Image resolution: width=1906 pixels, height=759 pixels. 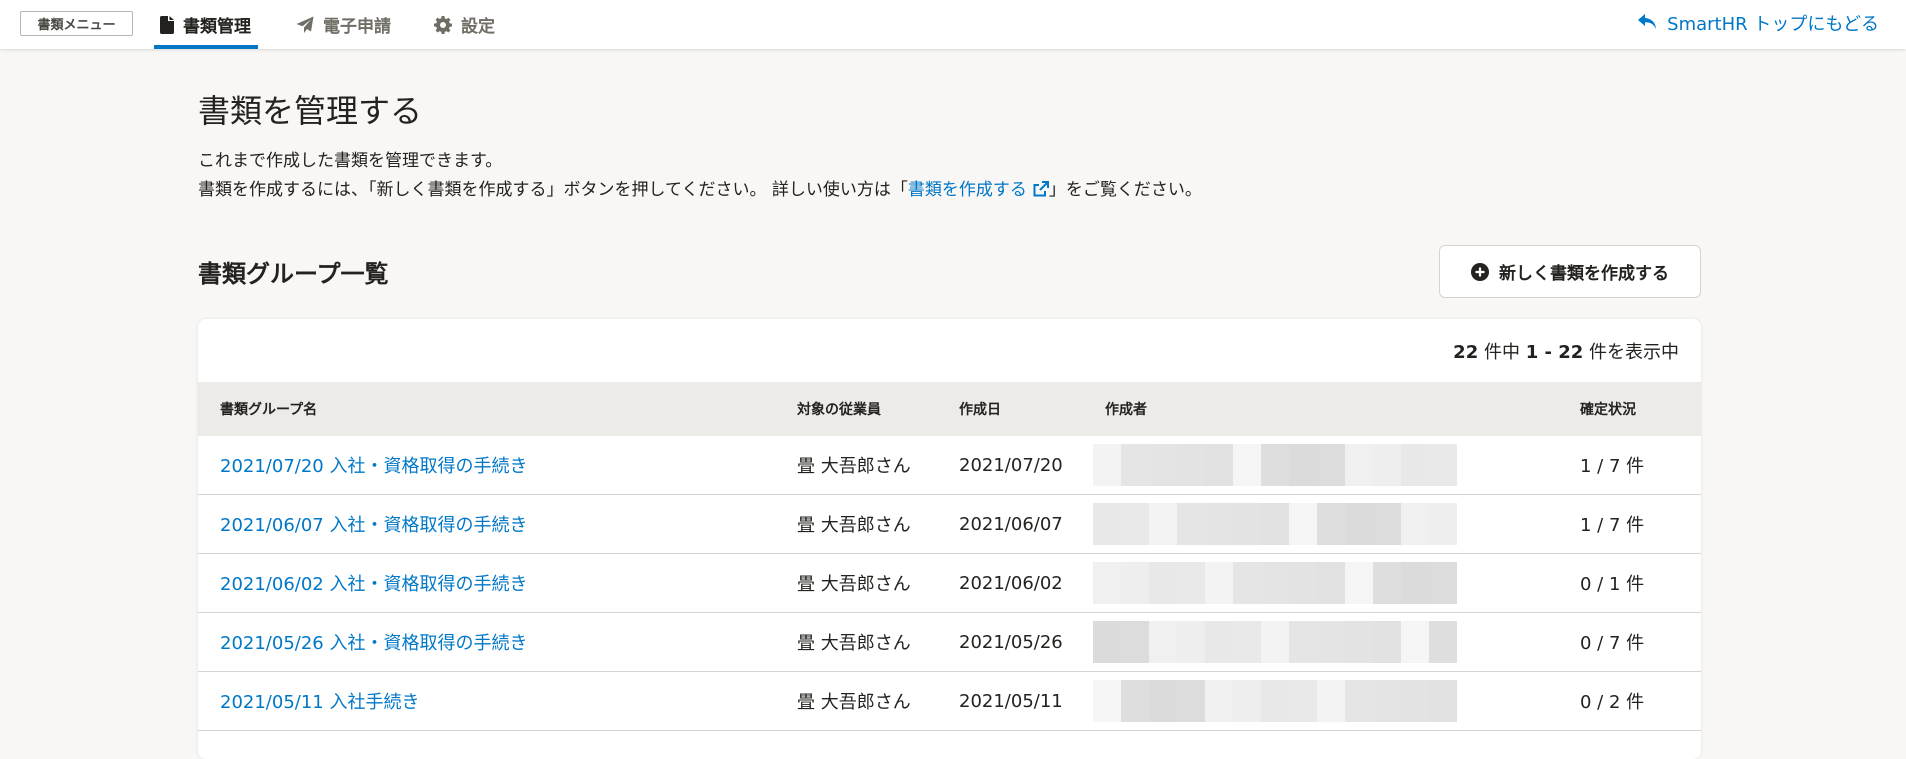 What do you see at coordinates (1126, 410) in the screenshot?
I see `header-creator: 作成者` at bounding box center [1126, 410].